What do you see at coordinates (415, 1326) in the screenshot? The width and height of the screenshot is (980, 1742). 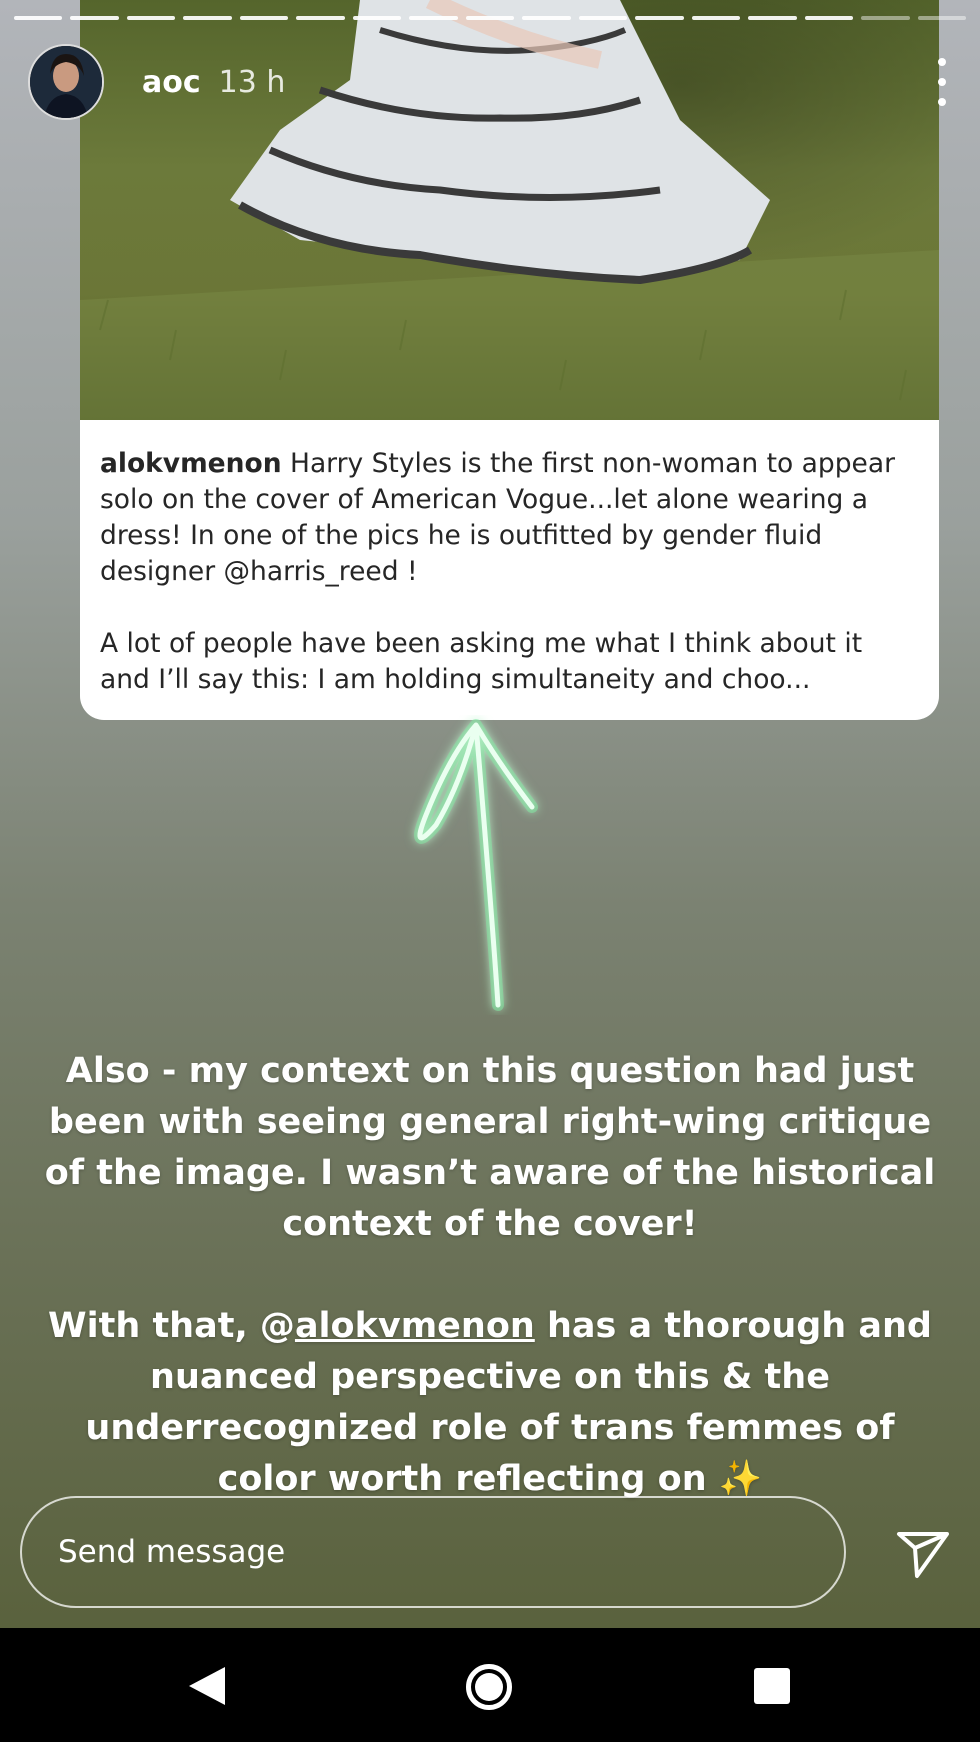 I see `mention-link: alokvmenon` at bounding box center [415, 1326].